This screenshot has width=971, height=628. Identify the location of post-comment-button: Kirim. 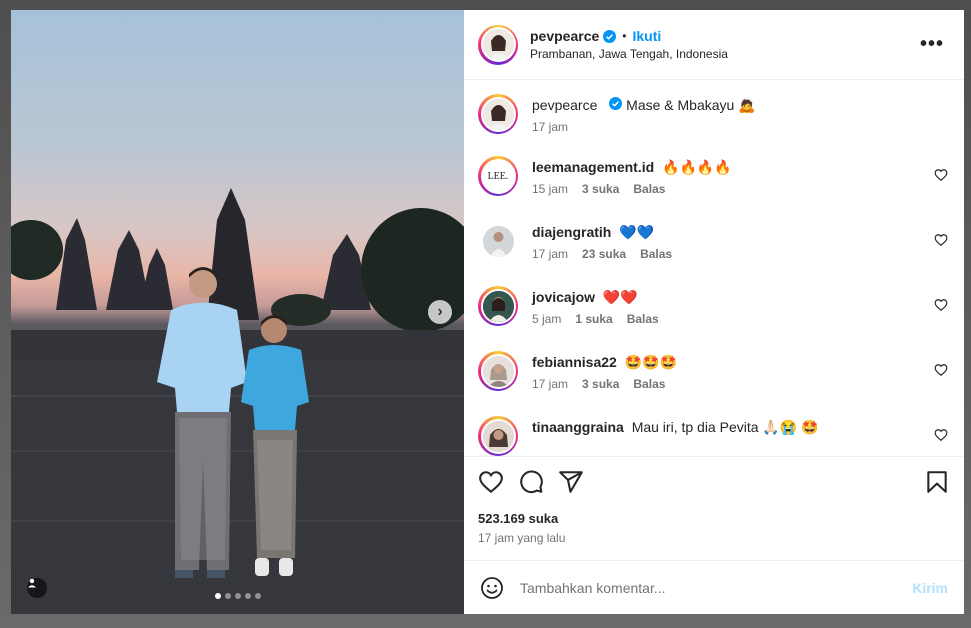
(930, 588).